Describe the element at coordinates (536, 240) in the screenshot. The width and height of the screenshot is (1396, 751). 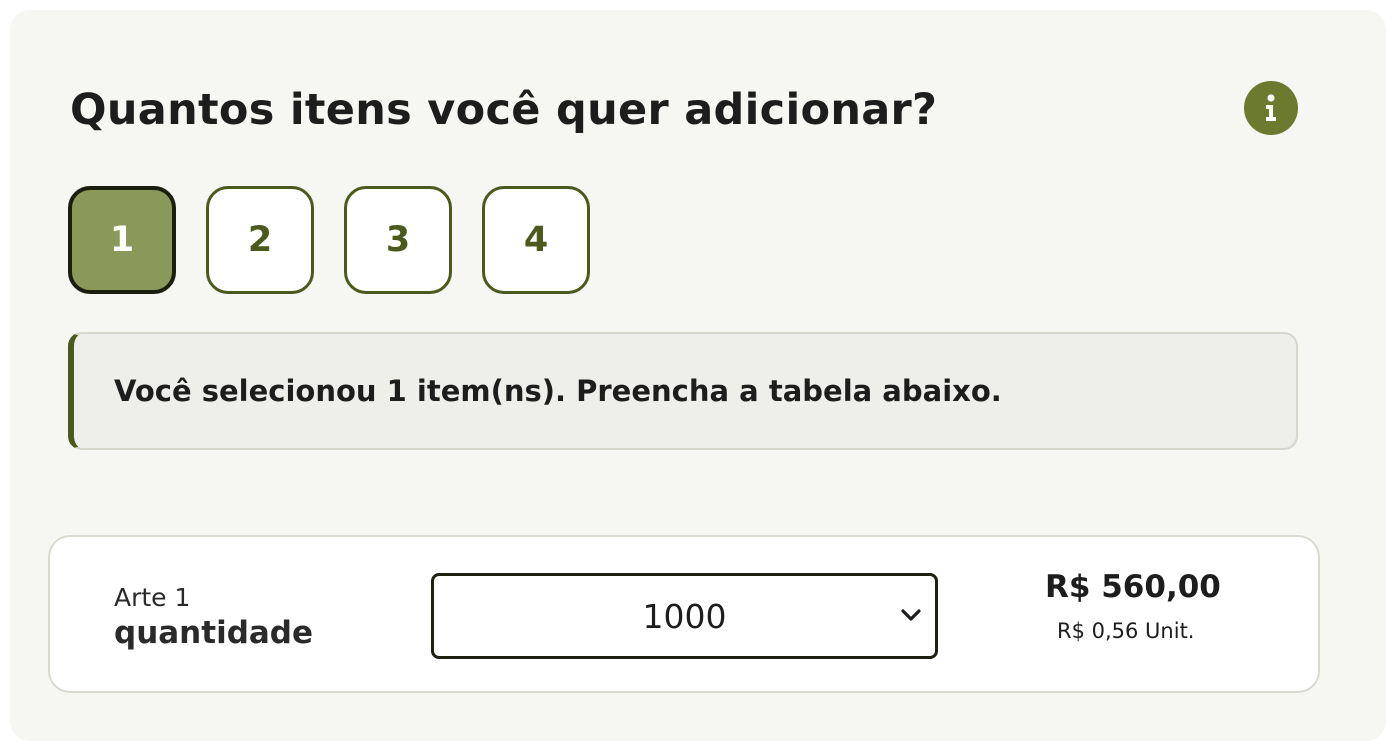
I see `quantity-option-4: 4` at that location.